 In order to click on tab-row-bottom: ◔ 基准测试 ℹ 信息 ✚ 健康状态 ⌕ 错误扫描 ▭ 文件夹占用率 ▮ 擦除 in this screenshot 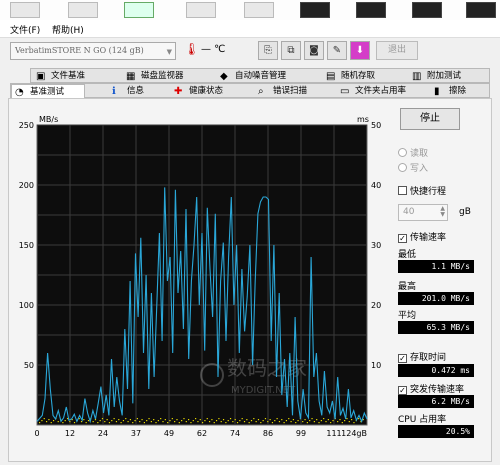, I will do `click(250, 91)`.